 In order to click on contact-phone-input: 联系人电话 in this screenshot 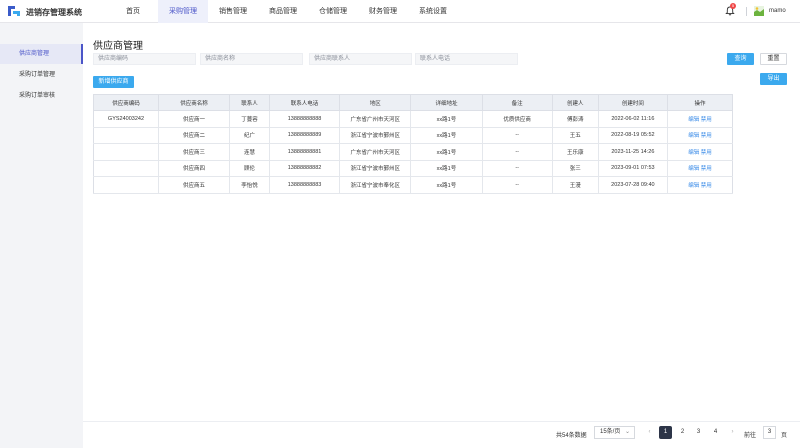, I will do `click(466, 59)`.